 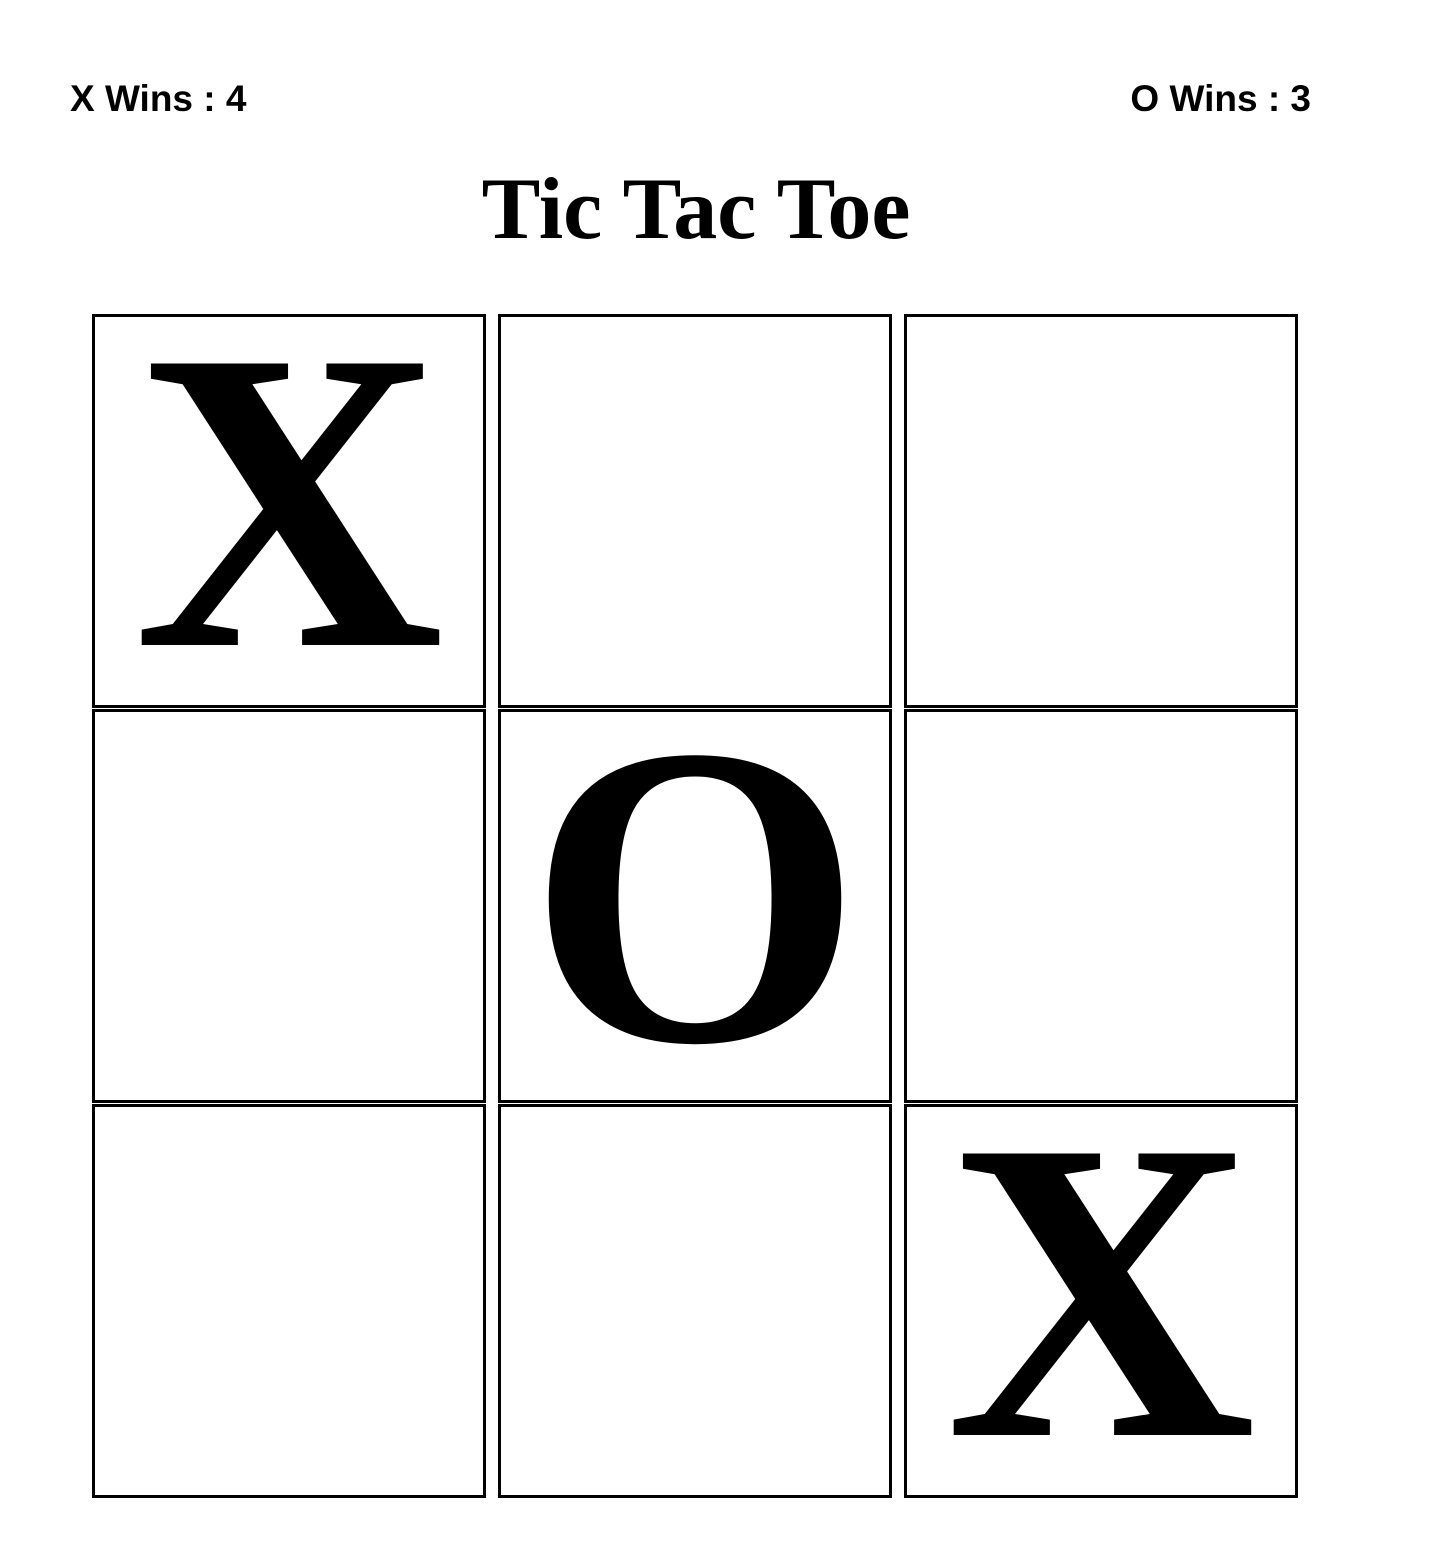 What do you see at coordinates (158, 98) in the screenshot?
I see `x-wins-score: X Wins : 4` at bounding box center [158, 98].